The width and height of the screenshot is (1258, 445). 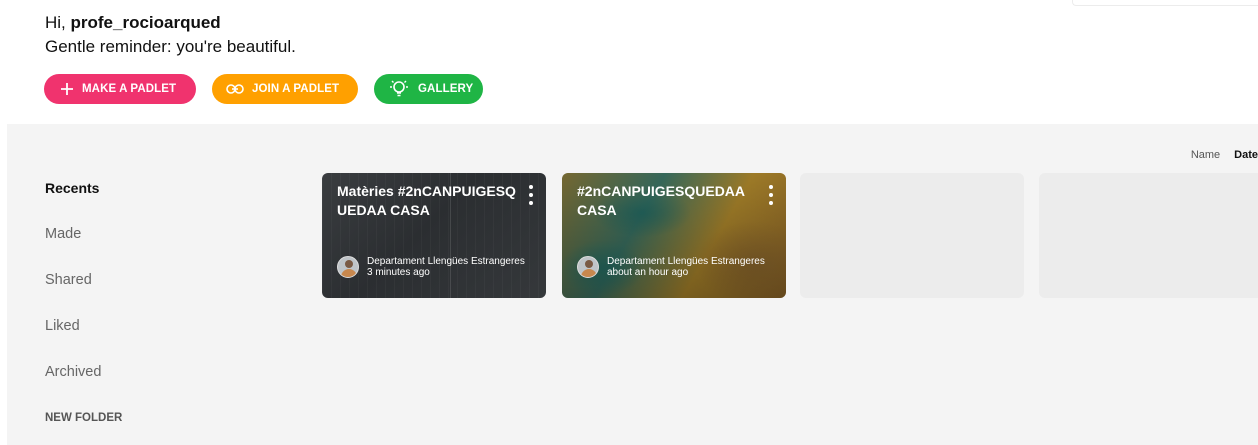 What do you see at coordinates (1205, 155) in the screenshot?
I see `sort-by-name: Name` at bounding box center [1205, 155].